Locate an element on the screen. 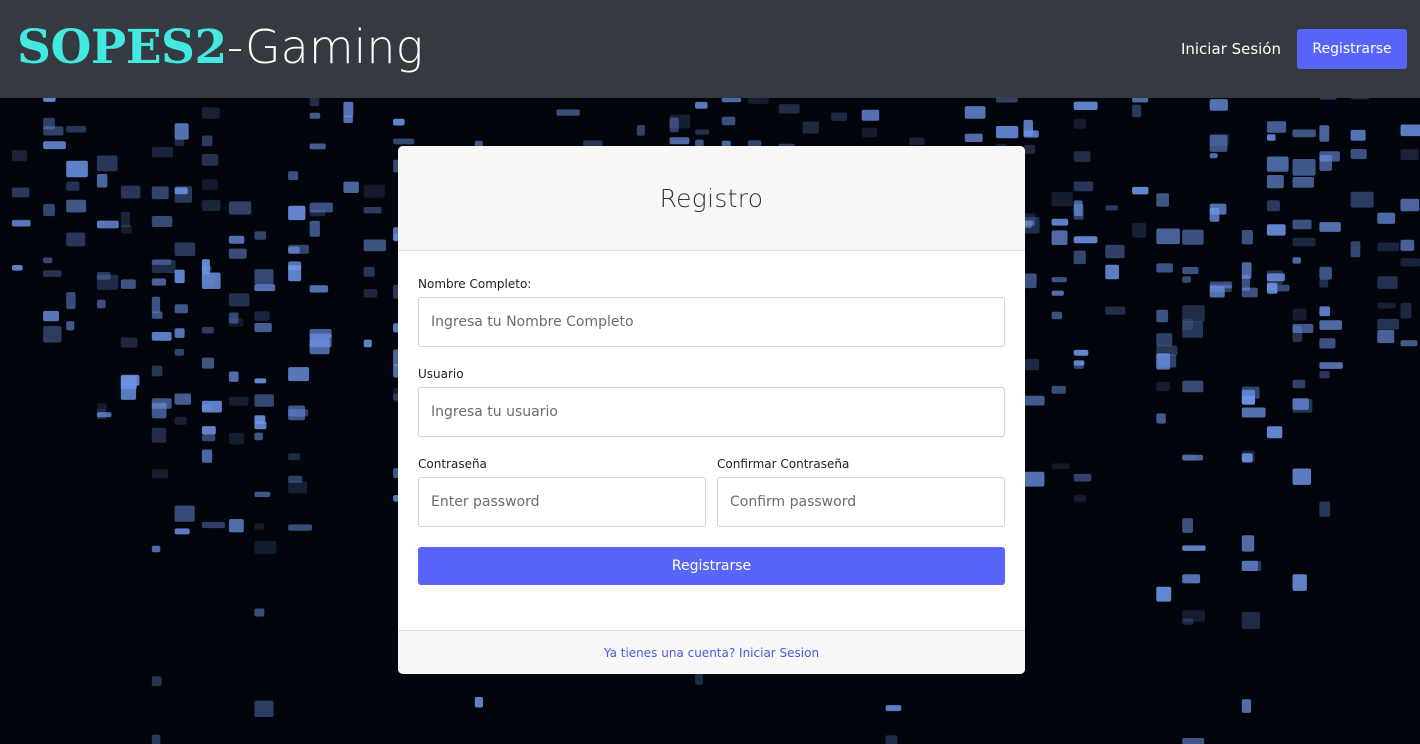 The width and height of the screenshot is (1420, 744). nav-register-button: Registrarse is located at coordinates (1352, 49).